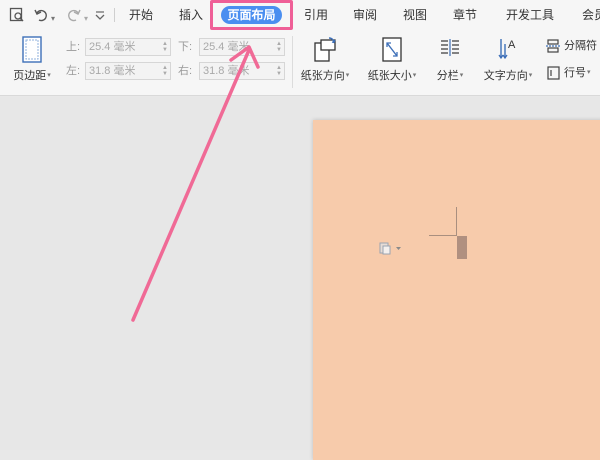 This screenshot has width=600, height=460. I want to click on redo-dropdown-icon: ▾, so click(86, 19).